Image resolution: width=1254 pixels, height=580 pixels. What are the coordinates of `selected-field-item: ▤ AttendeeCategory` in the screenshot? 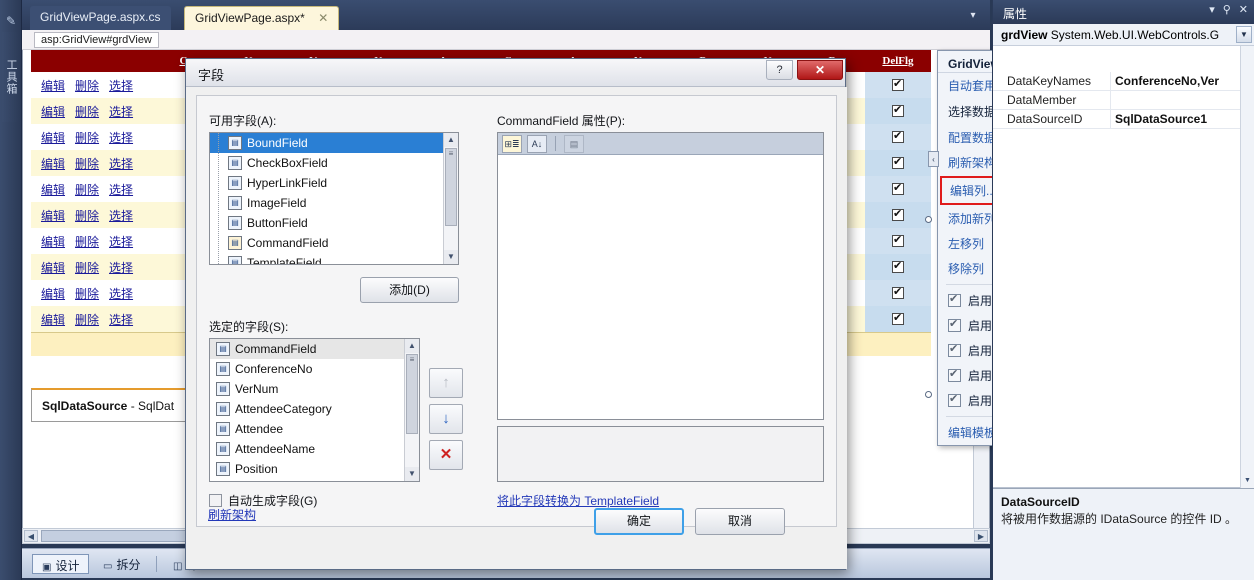 It's located at (314, 409).